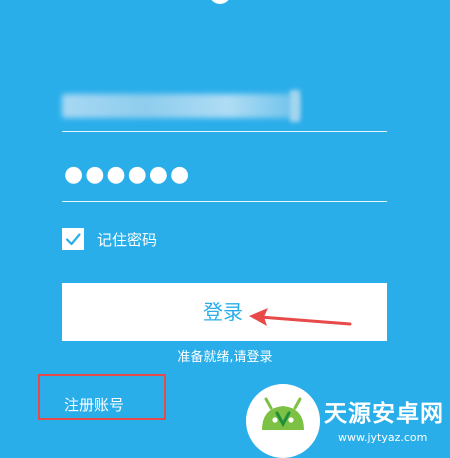 The image size is (450, 458). Describe the element at coordinates (128, 174) in the screenshot. I see `password-dots: ●●●●●●` at that location.